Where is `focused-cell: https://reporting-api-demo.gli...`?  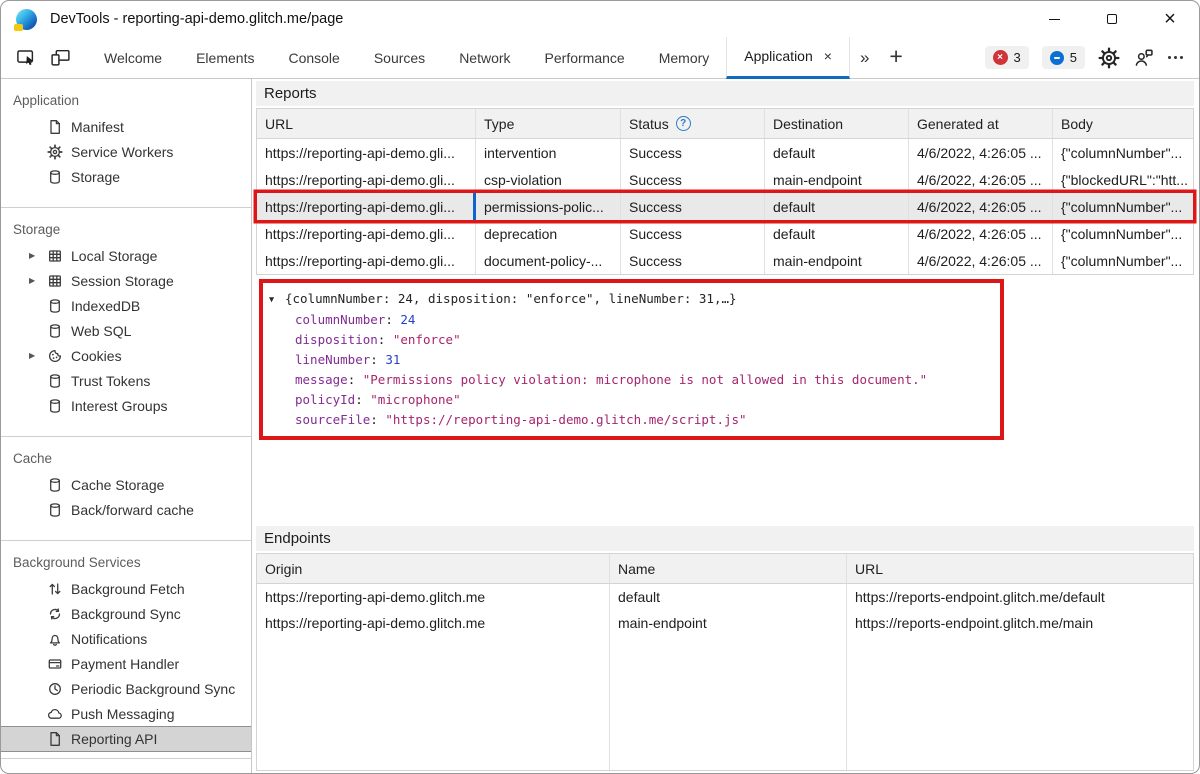
focused-cell: https://reporting-api-demo.gli... is located at coordinates (366, 206).